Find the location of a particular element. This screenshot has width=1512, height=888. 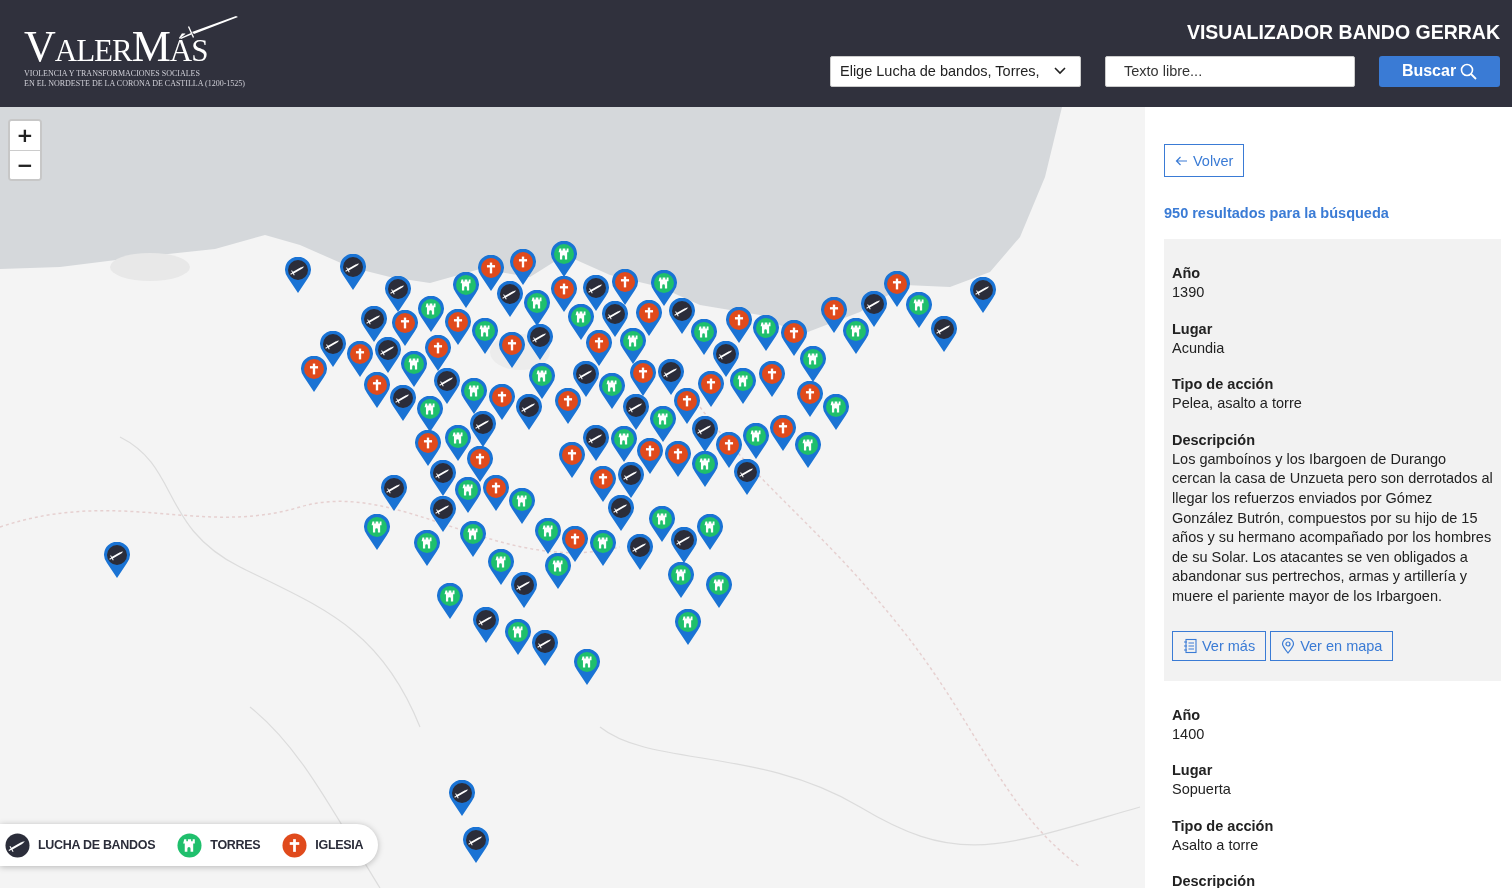

search-button: Buscar is located at coordinates (1439, 71).